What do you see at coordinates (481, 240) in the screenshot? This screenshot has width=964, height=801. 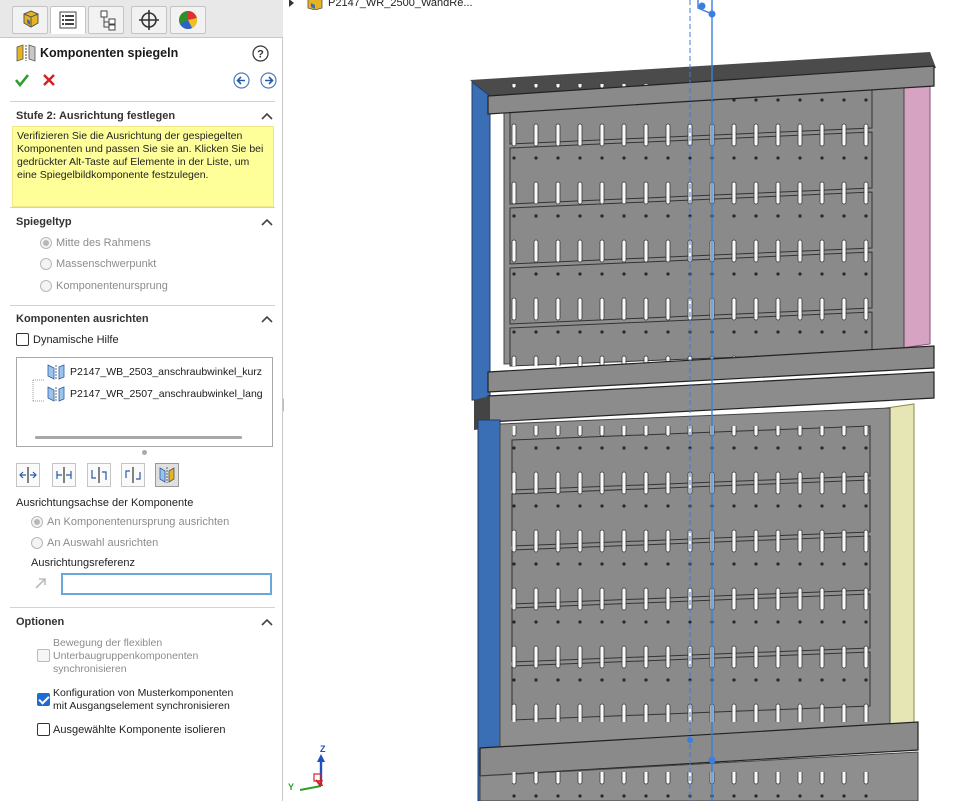 I see `upper-left-frame` at bounding box center [481, 240].